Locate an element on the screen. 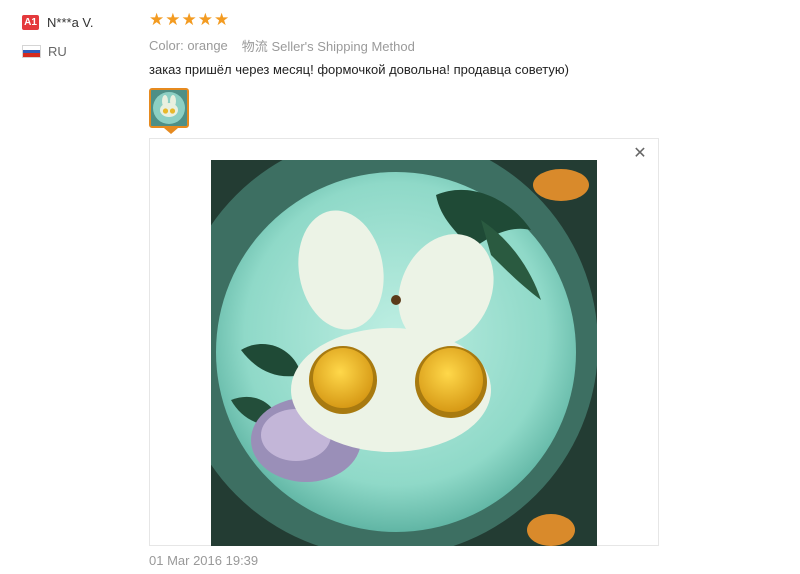 This screenshot has height=574, width=800. review-date: 01 Mar 2016 19:39 is located at coordinates (204, 560).